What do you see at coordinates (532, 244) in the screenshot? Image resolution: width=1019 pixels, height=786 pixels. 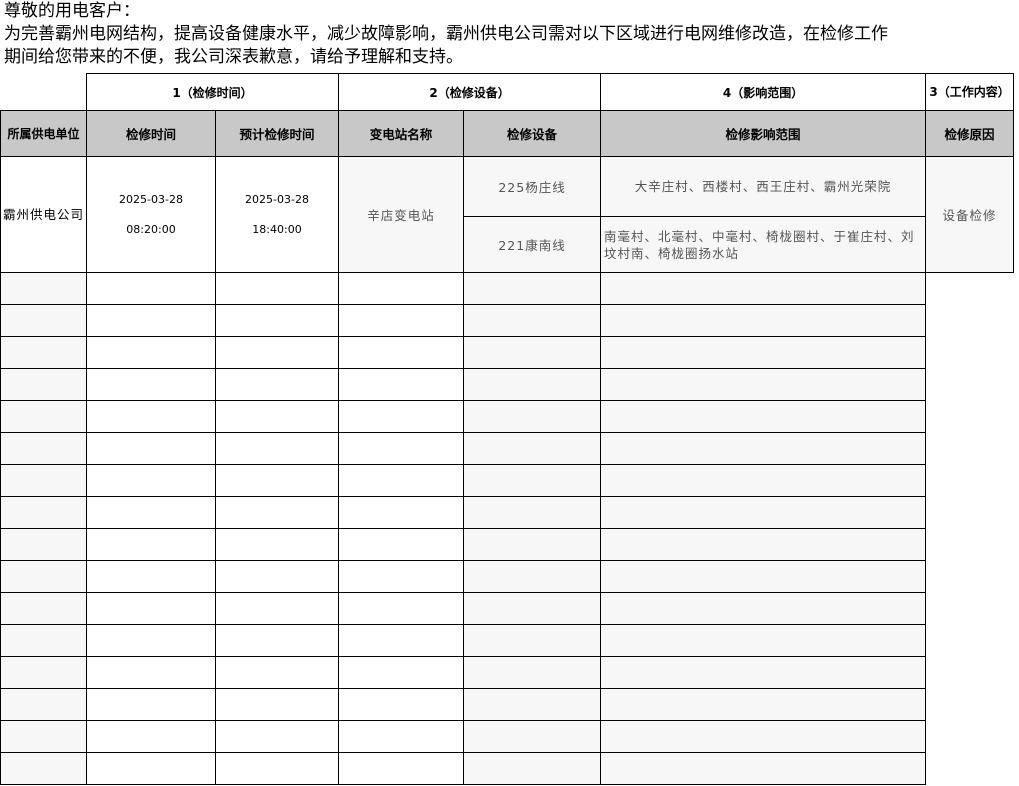 I see `device-cell-2: 221康南线` at bounding box center [532, 244].